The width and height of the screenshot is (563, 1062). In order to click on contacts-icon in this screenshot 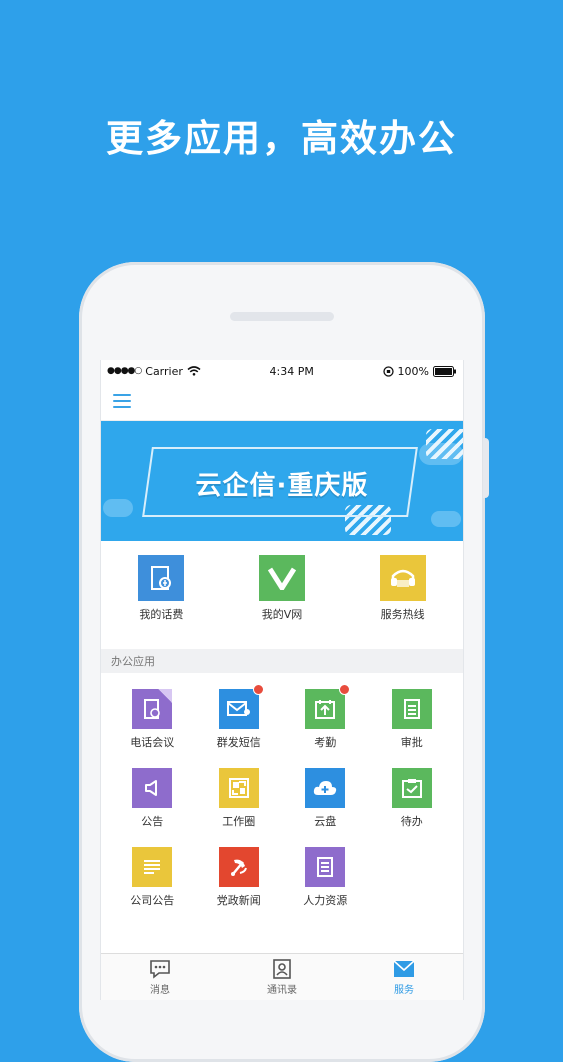, I will do `click(282, 968)`.